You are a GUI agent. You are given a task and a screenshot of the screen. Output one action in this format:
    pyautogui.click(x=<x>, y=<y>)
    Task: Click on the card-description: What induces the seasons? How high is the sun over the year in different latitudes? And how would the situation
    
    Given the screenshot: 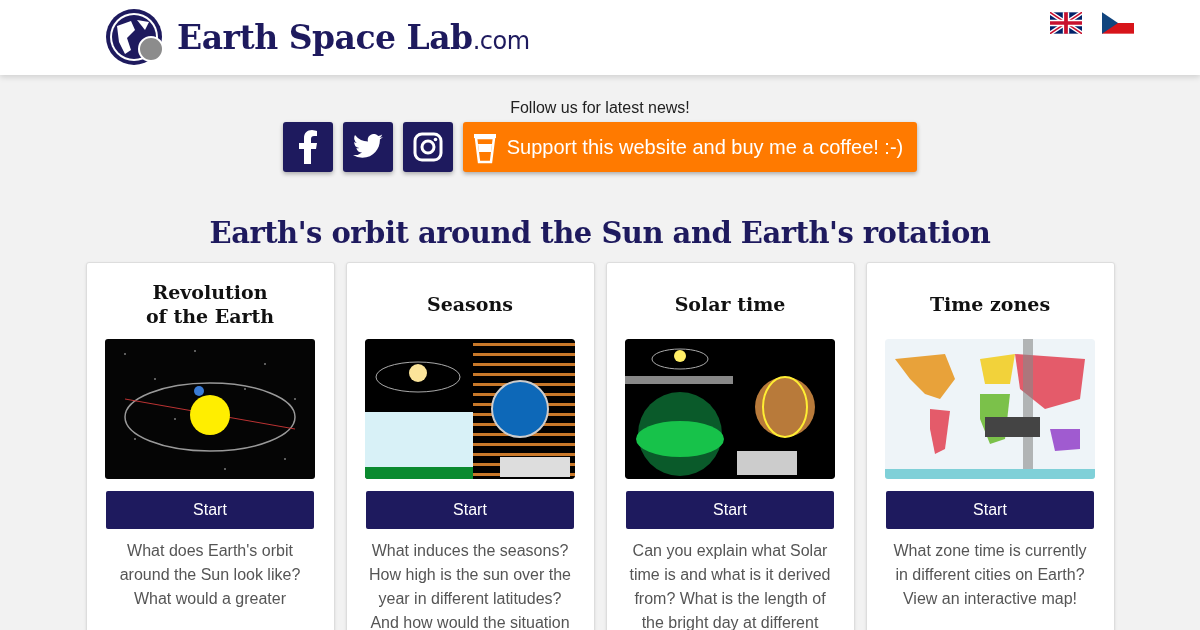 What is the action you would take?
    pyautogui.click(x=470, y=585)
    